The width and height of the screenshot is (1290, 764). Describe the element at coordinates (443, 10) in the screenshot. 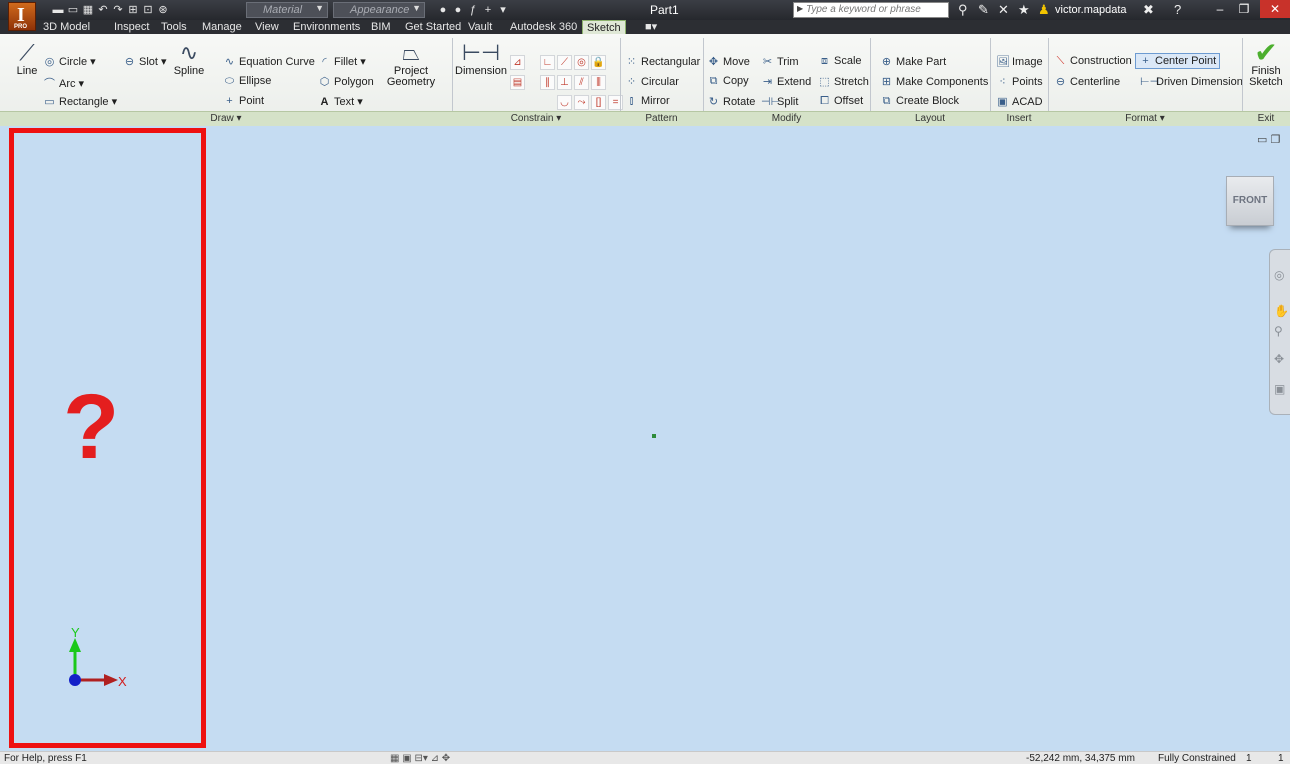

I see `adjust-appearance-icon: ●` at that location.